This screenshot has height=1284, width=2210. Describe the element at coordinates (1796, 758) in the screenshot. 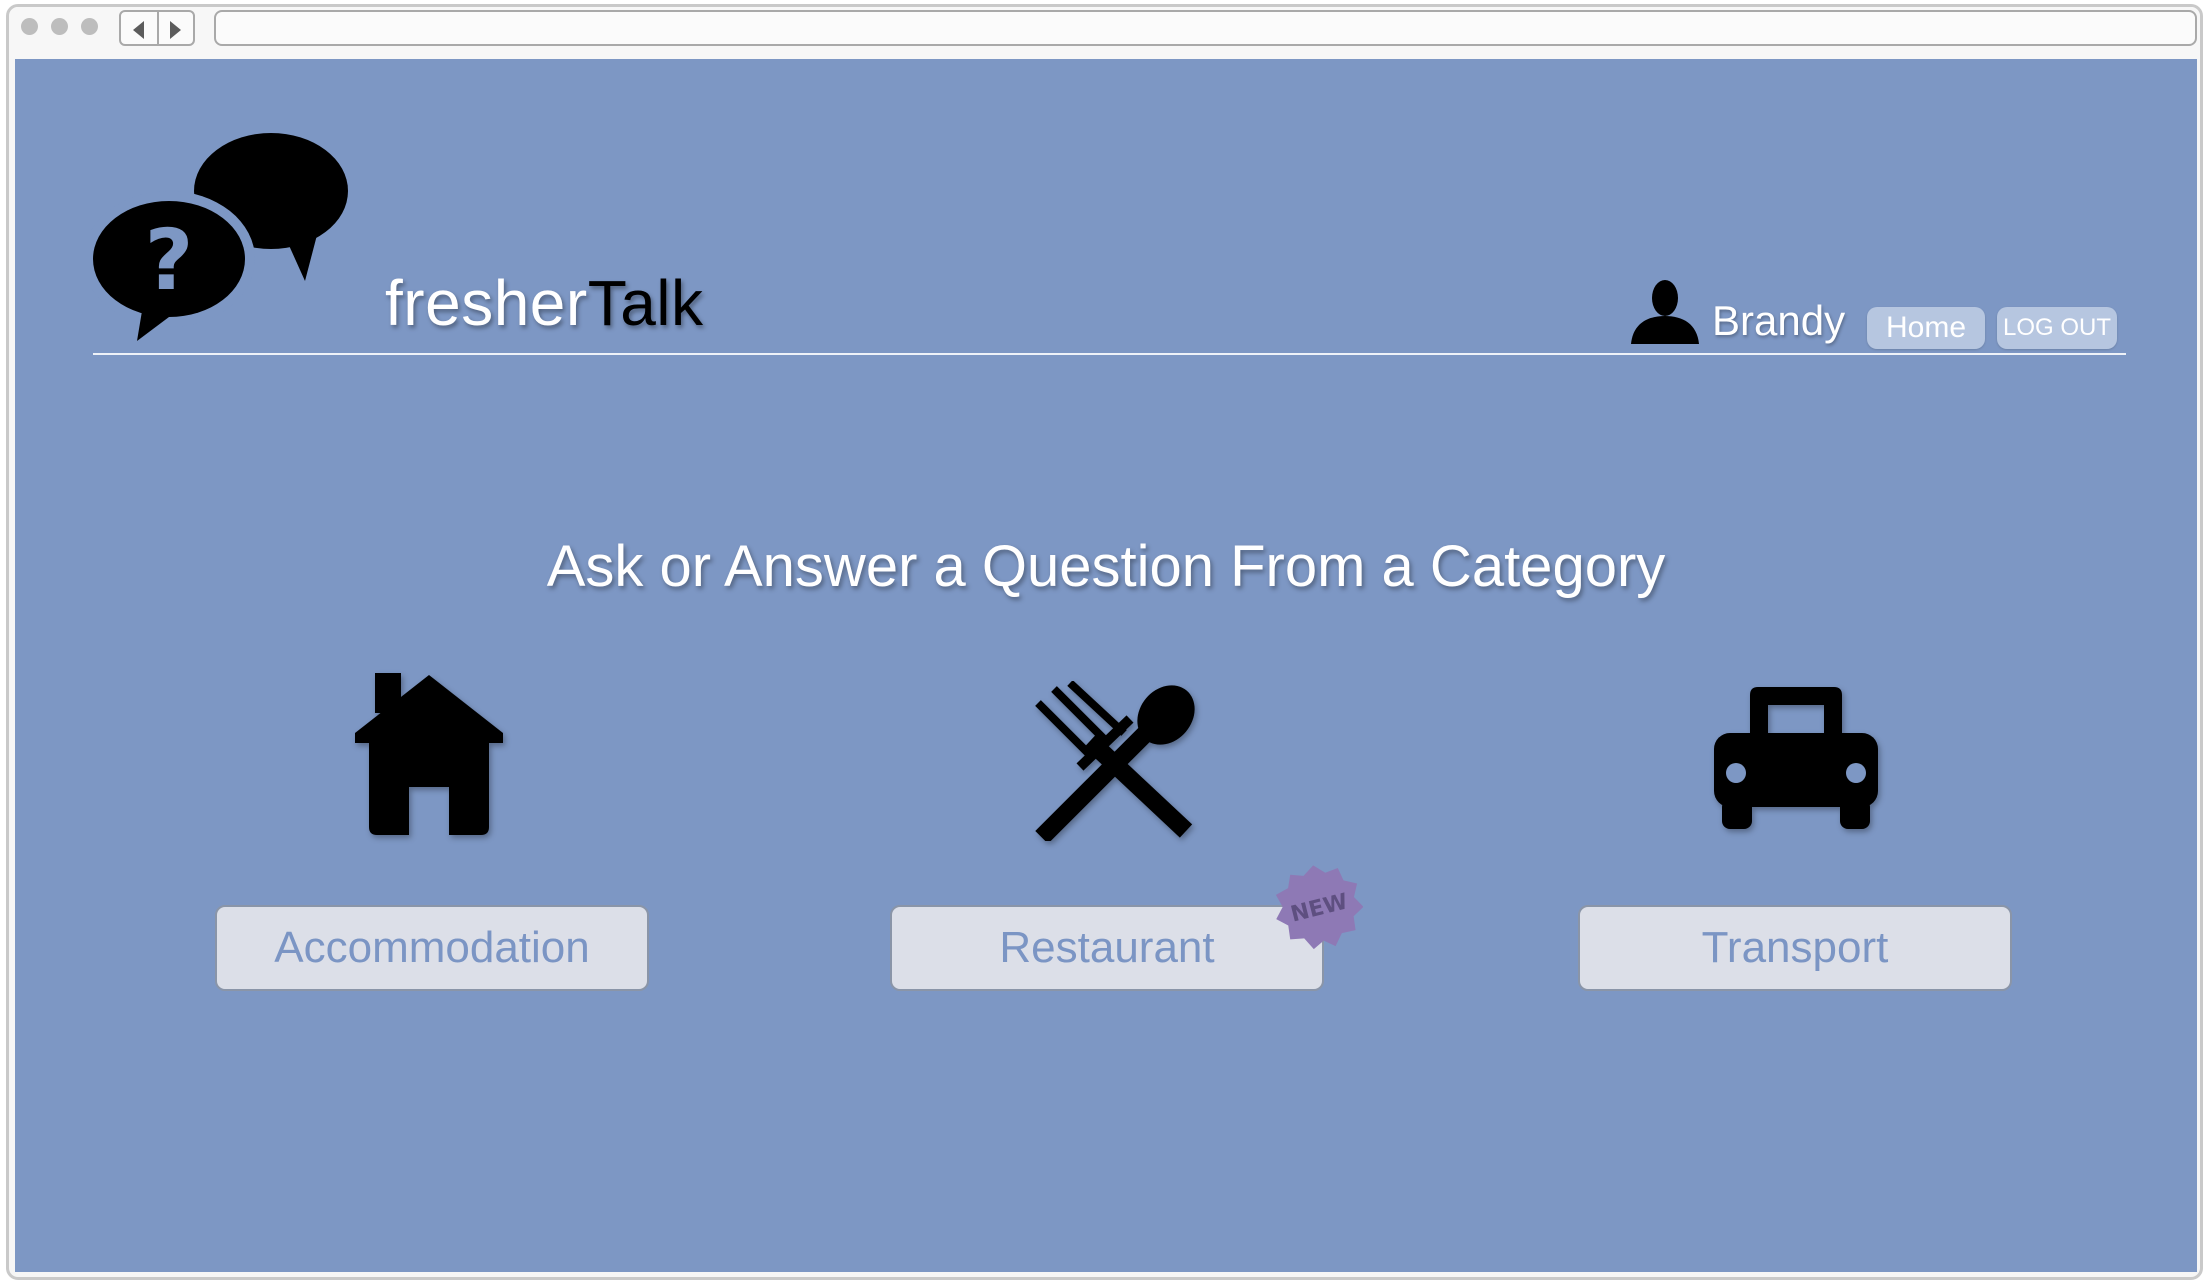

I see `car-icon` at that location.